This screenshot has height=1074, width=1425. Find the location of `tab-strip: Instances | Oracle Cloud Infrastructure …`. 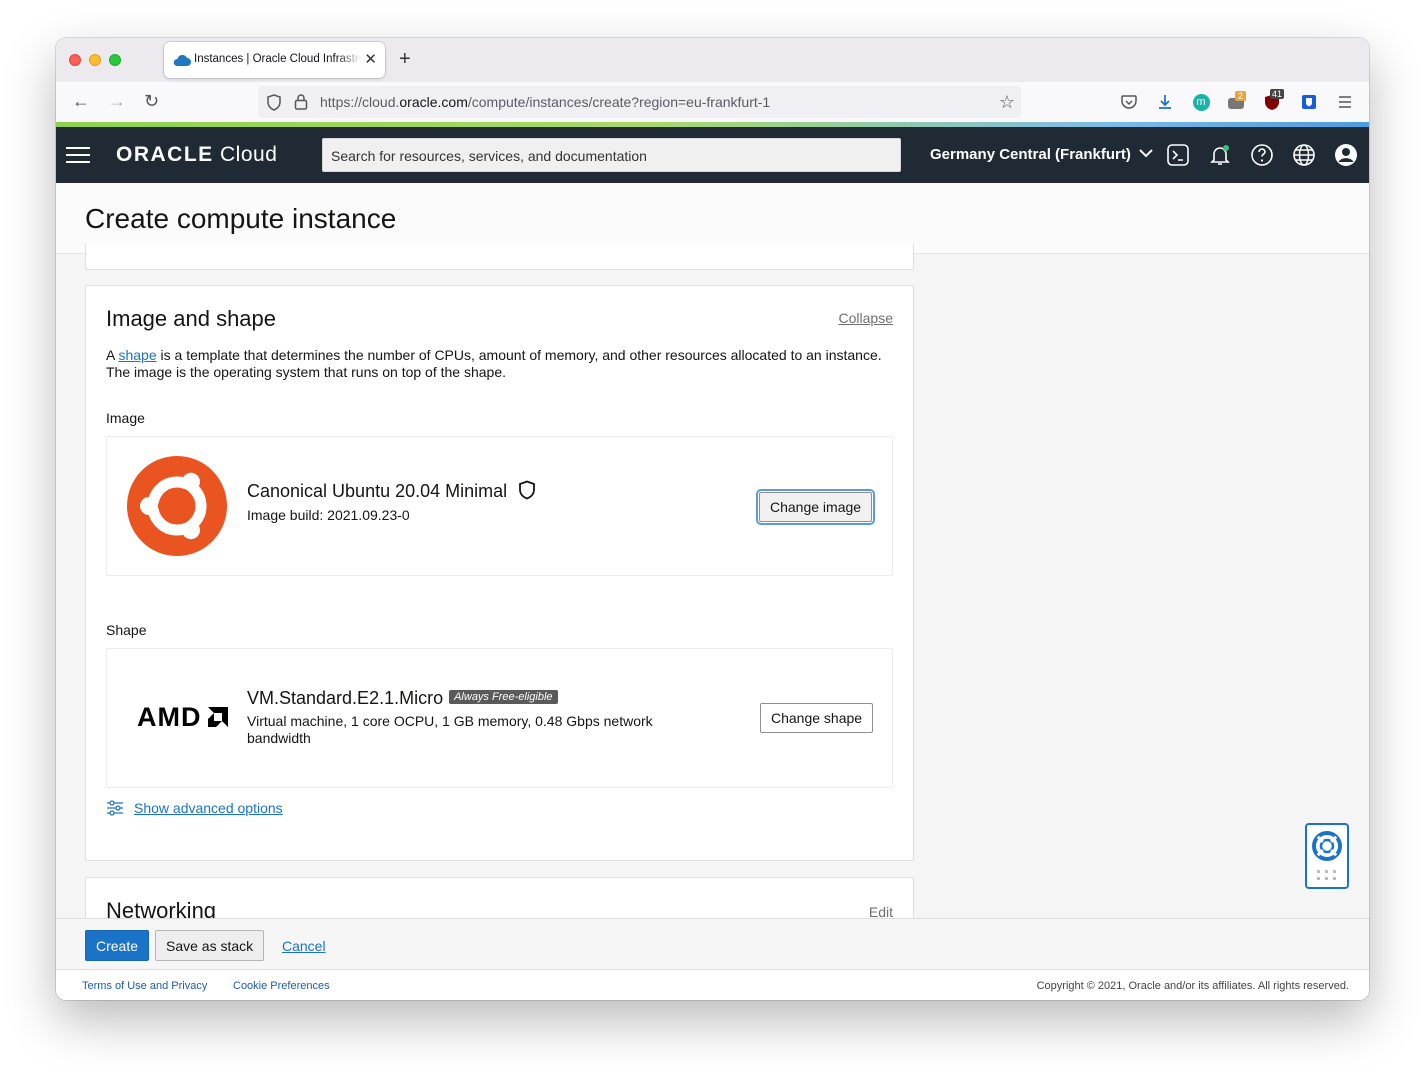

tab-strip: Instances | Oracle Cloud Infrastructure … is located at coordinates (712, 60).